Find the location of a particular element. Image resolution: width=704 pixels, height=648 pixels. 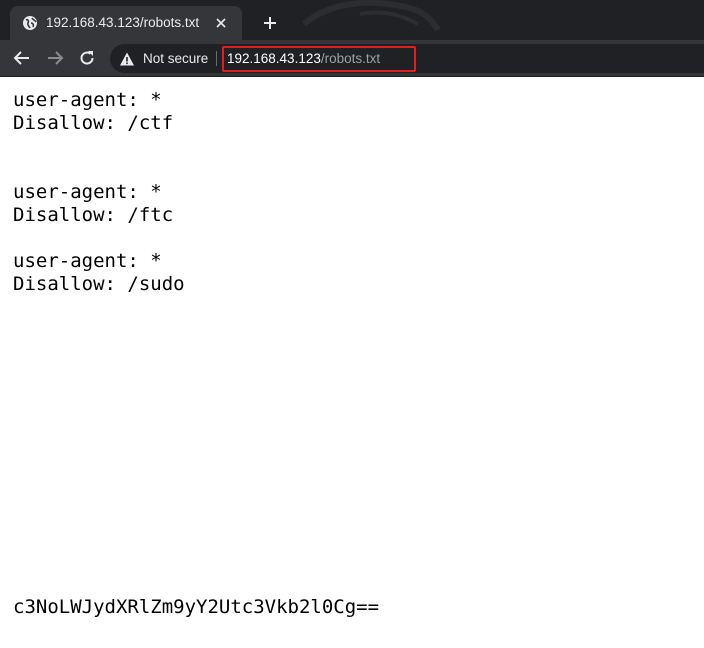

omnibox-divider is located at coordinates (216, 58).